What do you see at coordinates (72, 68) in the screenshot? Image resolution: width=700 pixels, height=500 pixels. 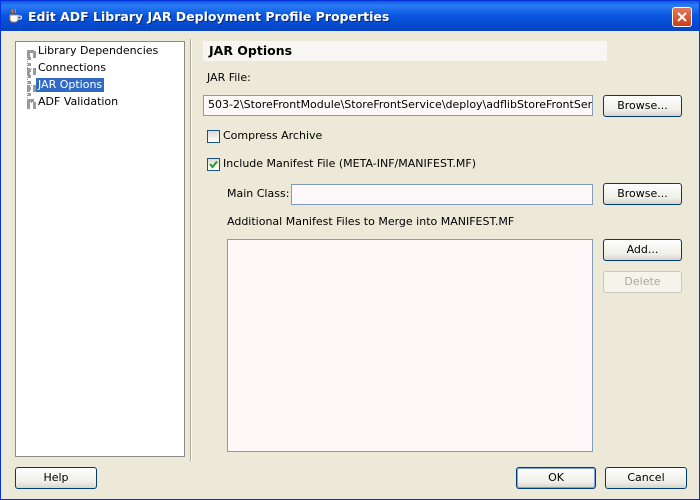 I see `tree-item-connections: Connections` at bounding box center [72, 68].